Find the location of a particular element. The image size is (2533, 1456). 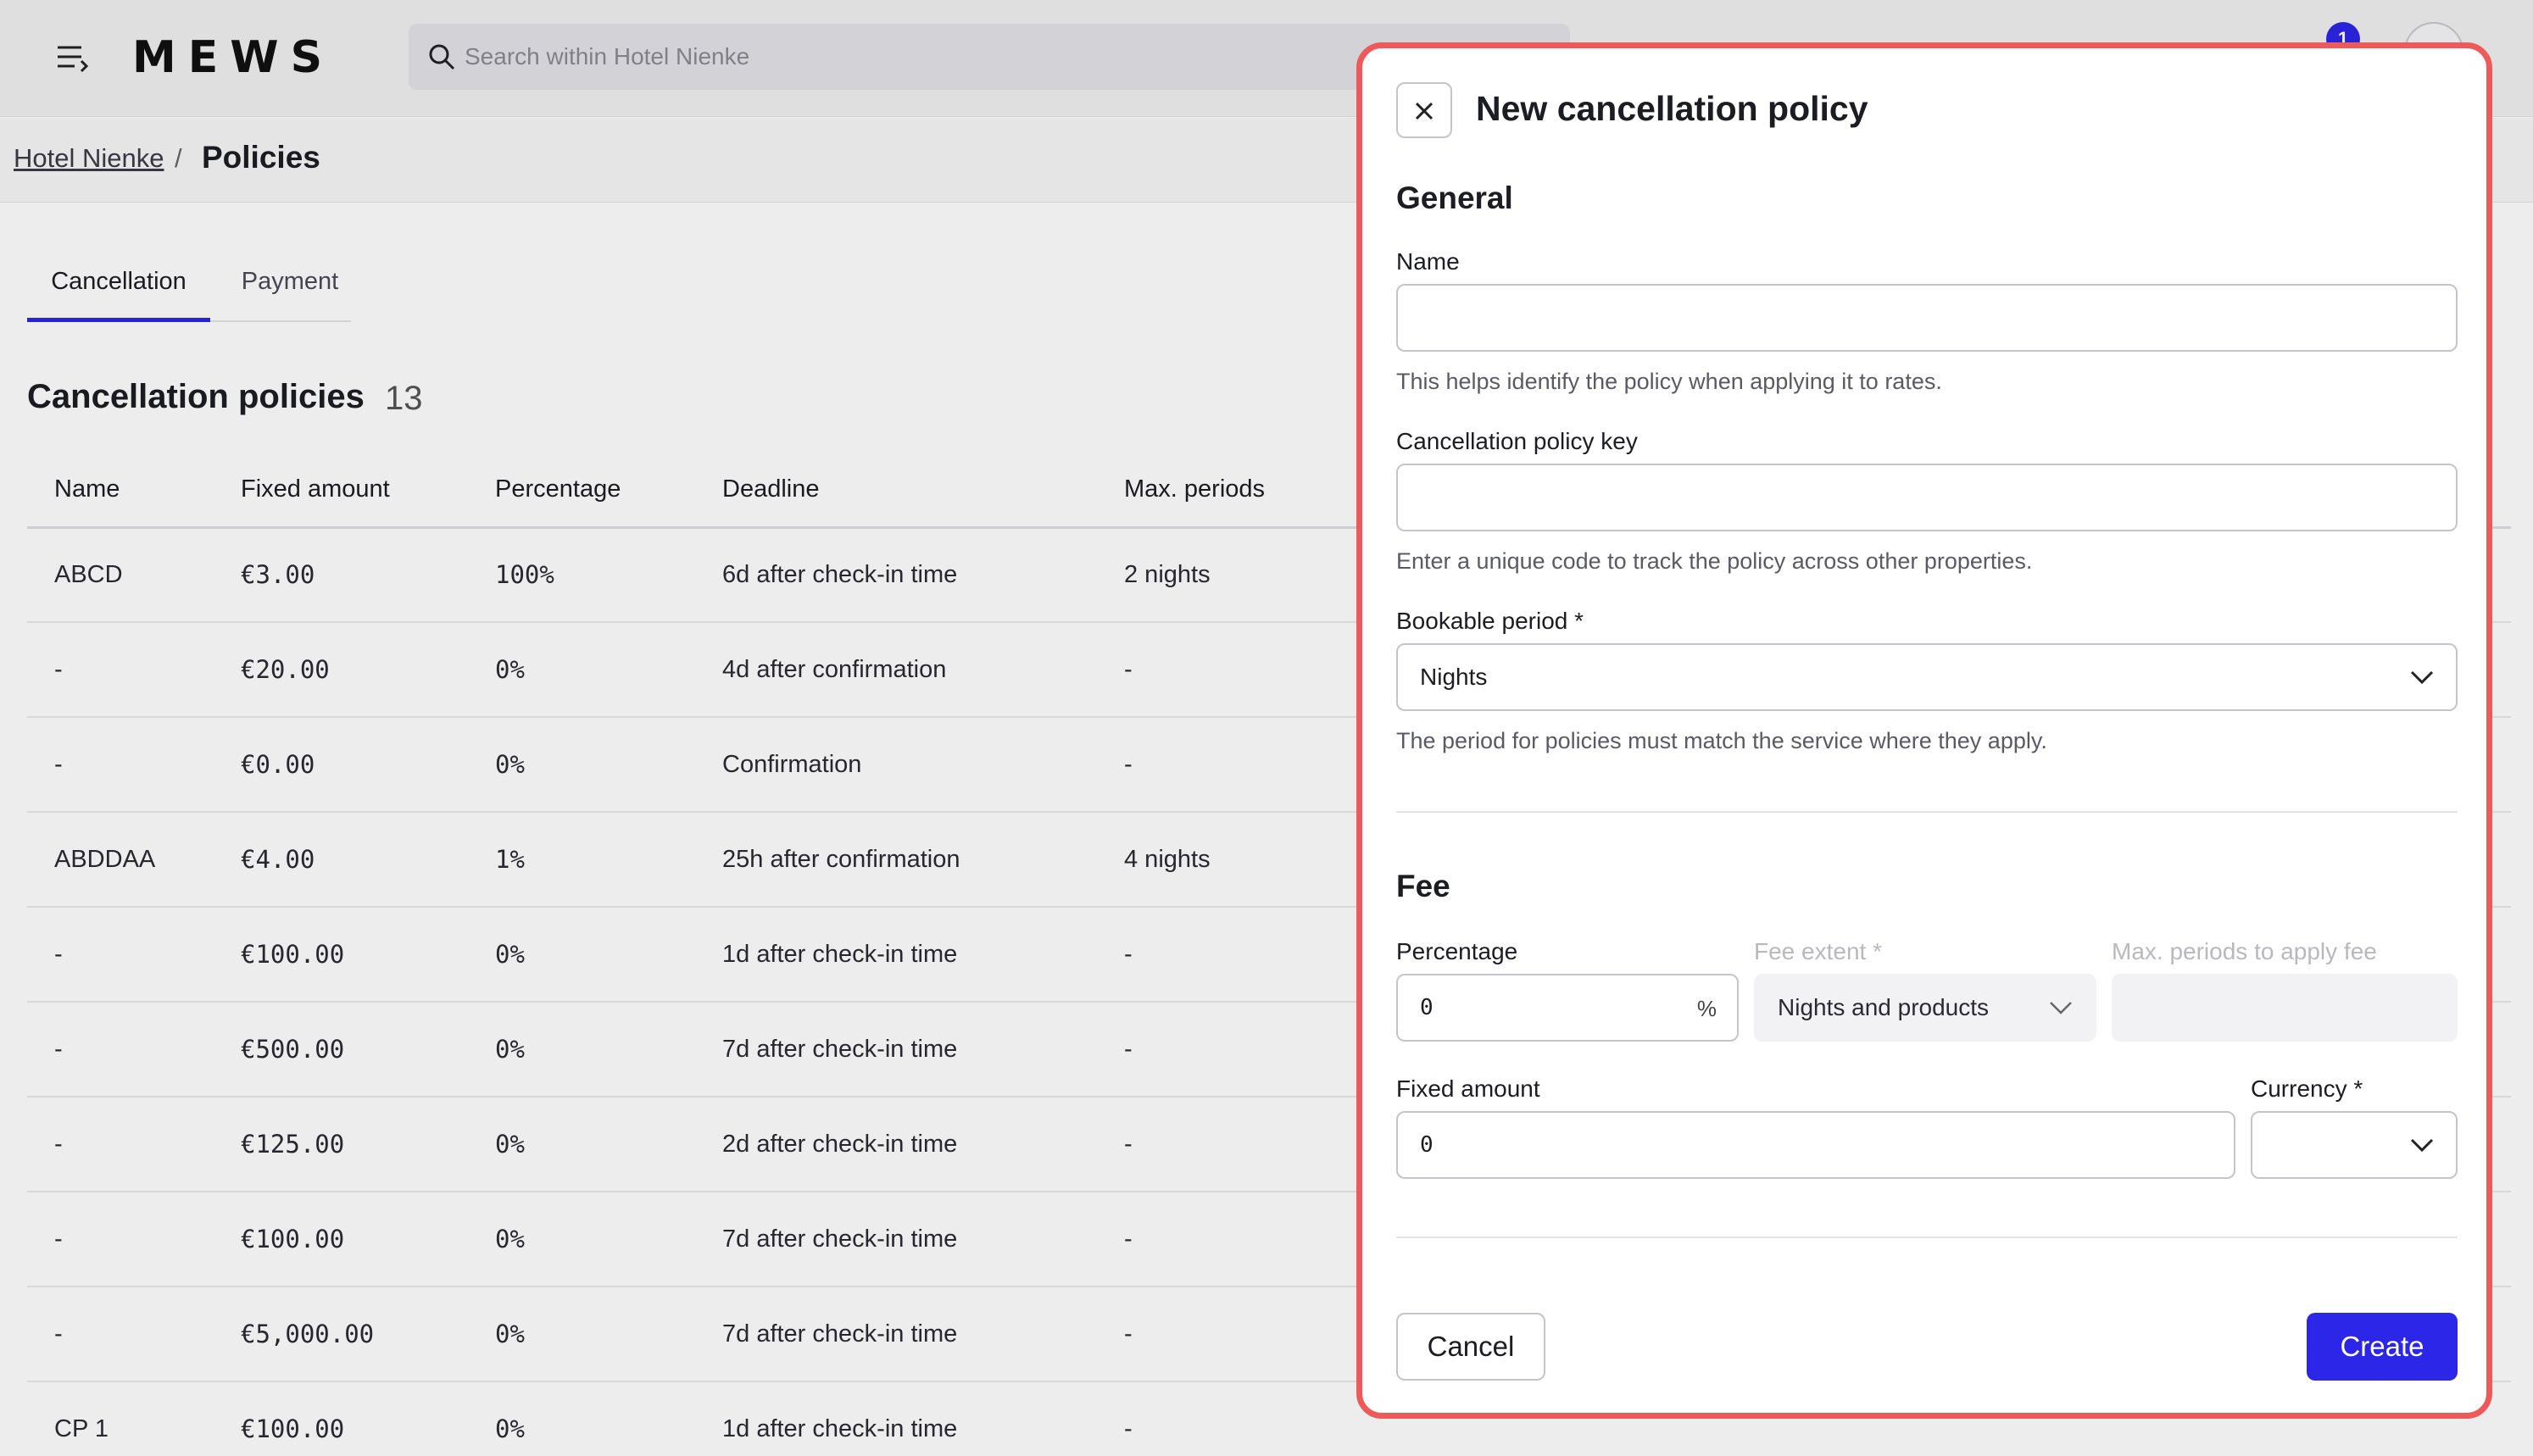

name-label: Name is located at coordinates (1428, 261).